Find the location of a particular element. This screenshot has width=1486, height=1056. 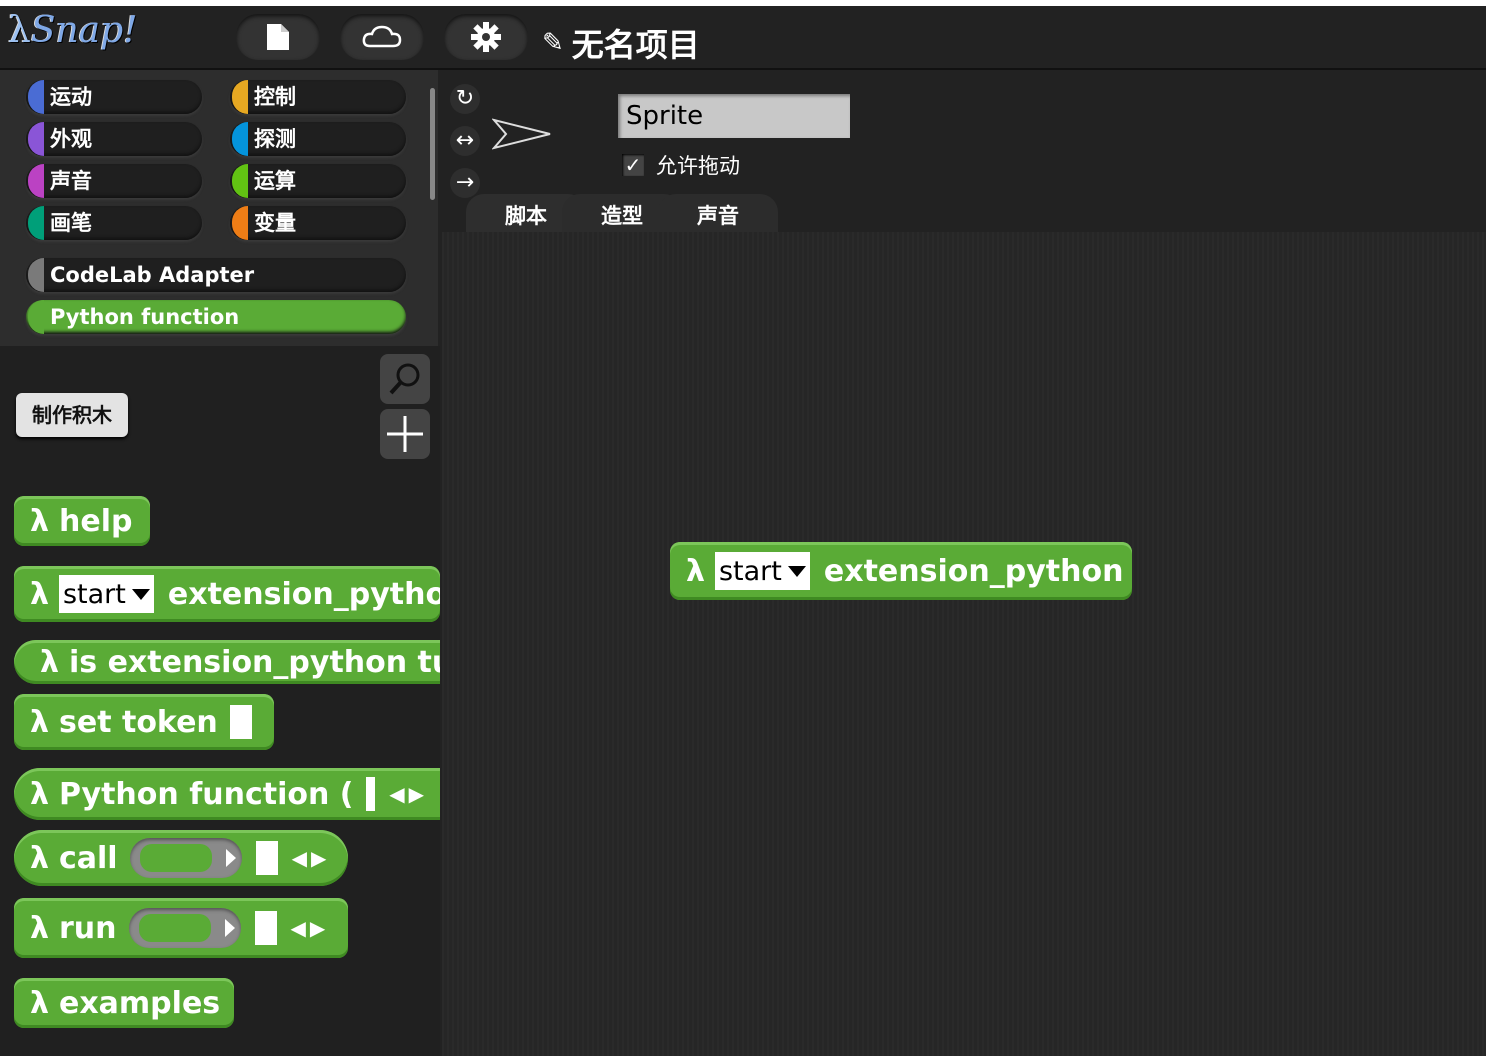

pencil-icon: ✎ is located at coordinates (553, 43).